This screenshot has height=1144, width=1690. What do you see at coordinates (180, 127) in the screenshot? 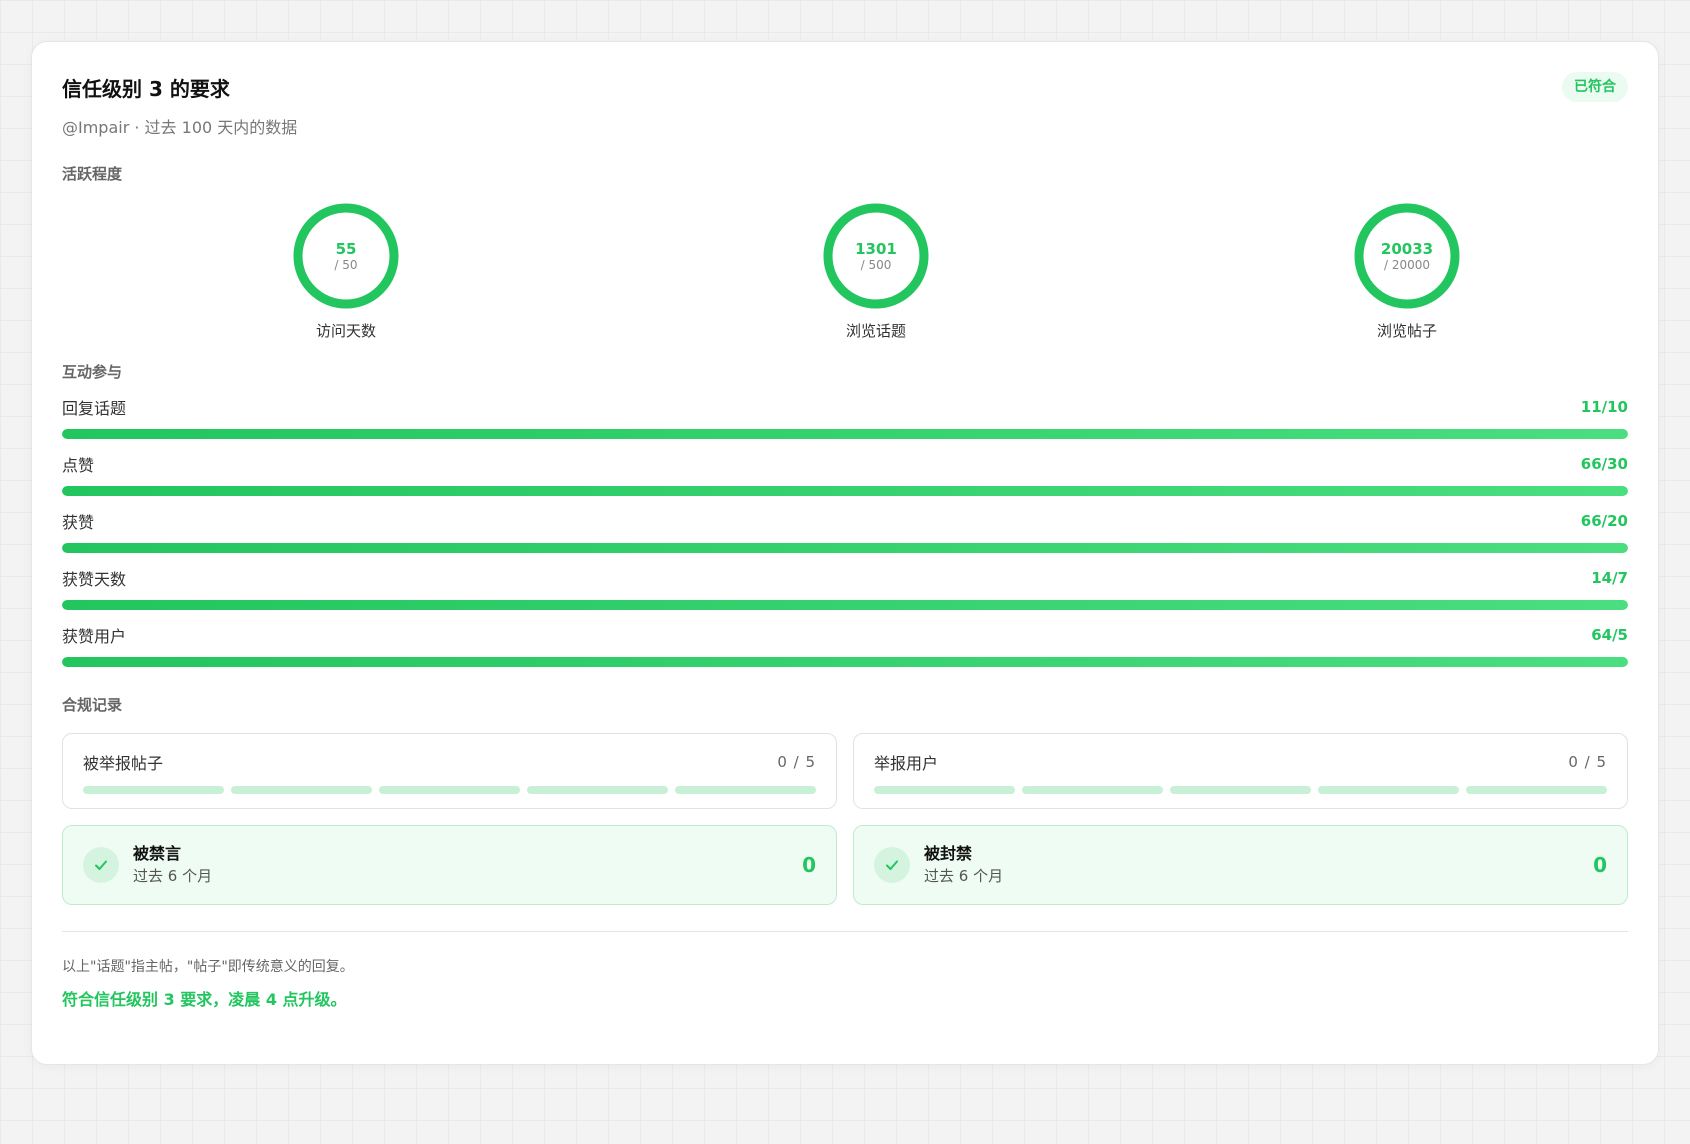
I see `page-subtitle: @Impair · 过去 100 天内的数据` at bounding box center [180, 127].